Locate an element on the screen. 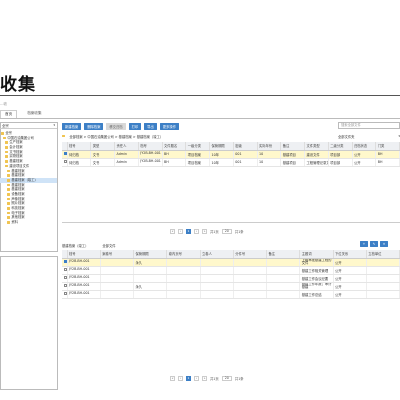 Image resolution: width=400 pixels, height=400 pixels. column-header: 主题词 is located at coordinates (316, 254).